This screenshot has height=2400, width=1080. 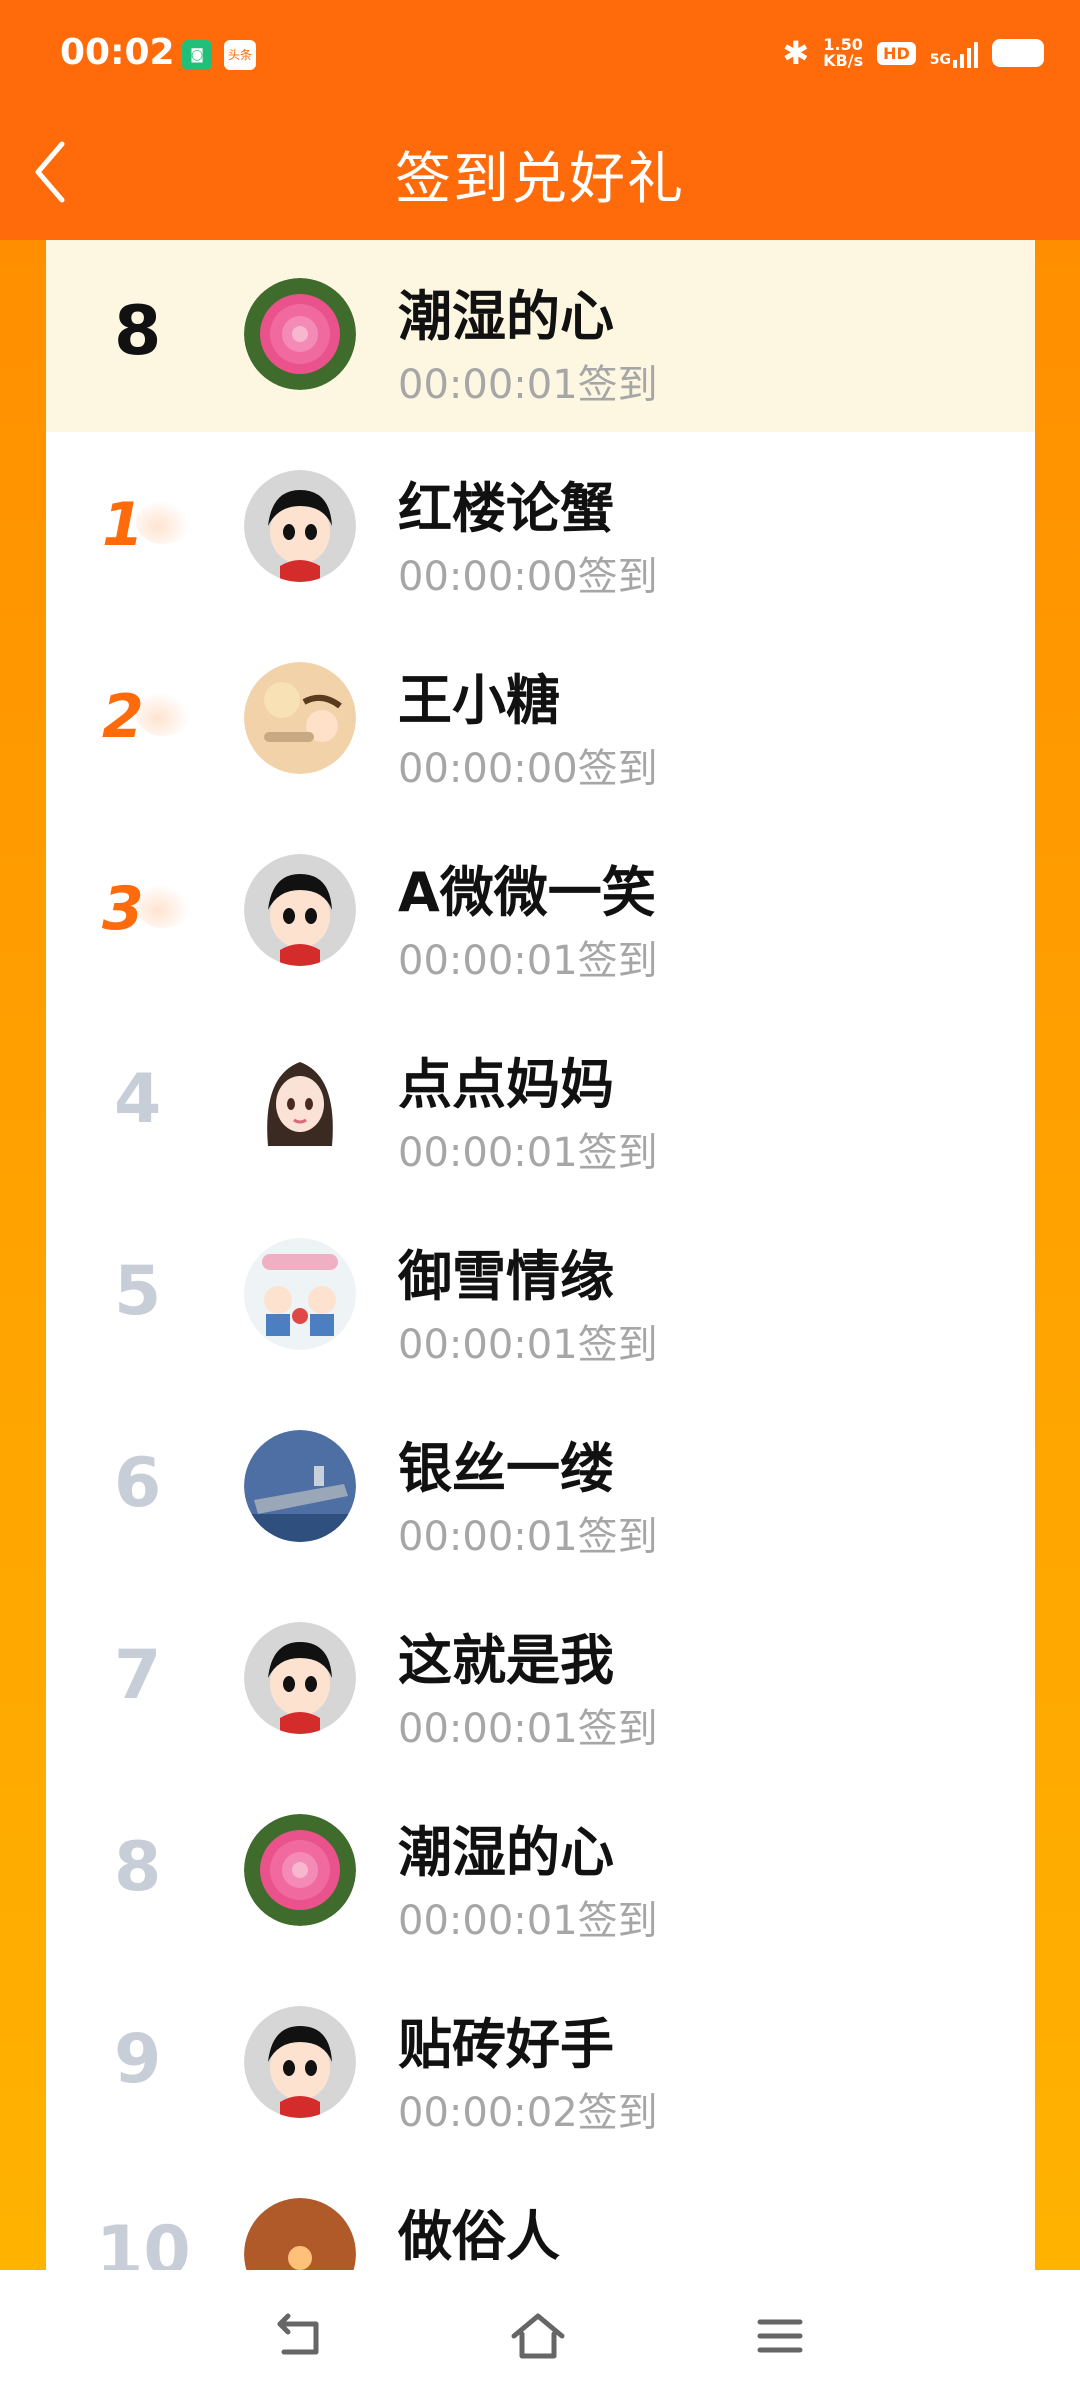 I want to click on user-name: 点点妈妈, so click(x=506, y=1084).